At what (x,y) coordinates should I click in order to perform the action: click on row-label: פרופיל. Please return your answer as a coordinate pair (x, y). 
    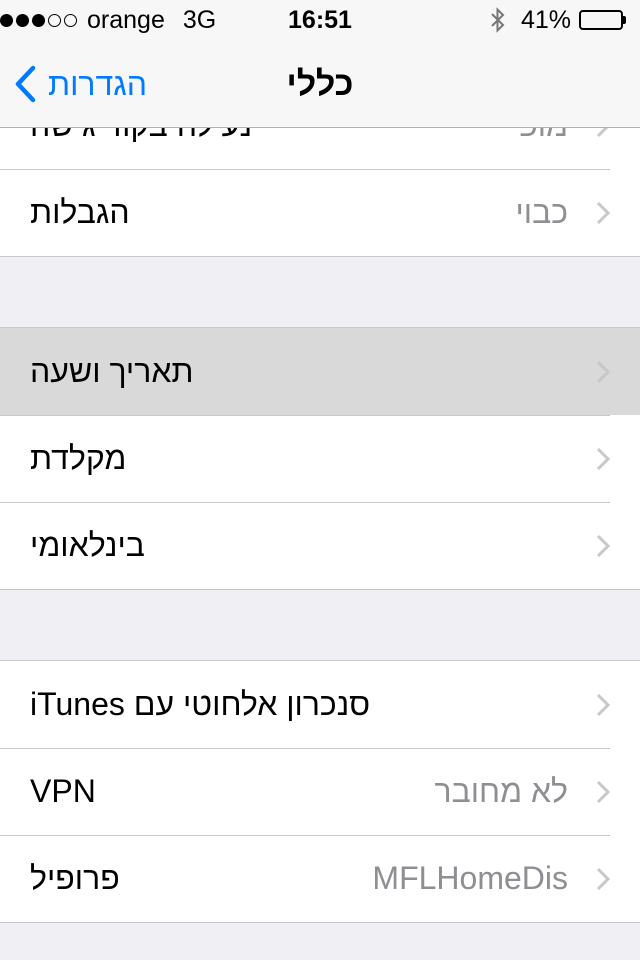
    Looking at the image, I should click on (75, 878).